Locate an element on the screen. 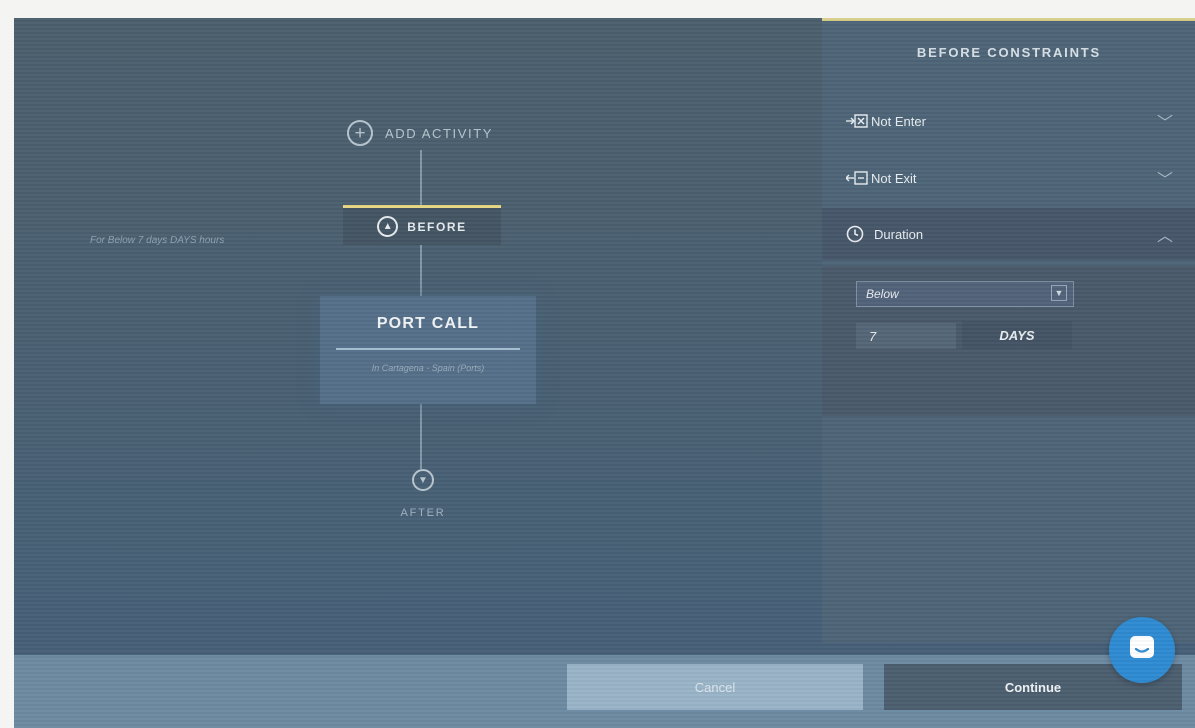 The height and width of the screenshot is (728, 1195). activity-subtitle: In Cartagena - Spain (Ports) is located at coordinates (428, 368).